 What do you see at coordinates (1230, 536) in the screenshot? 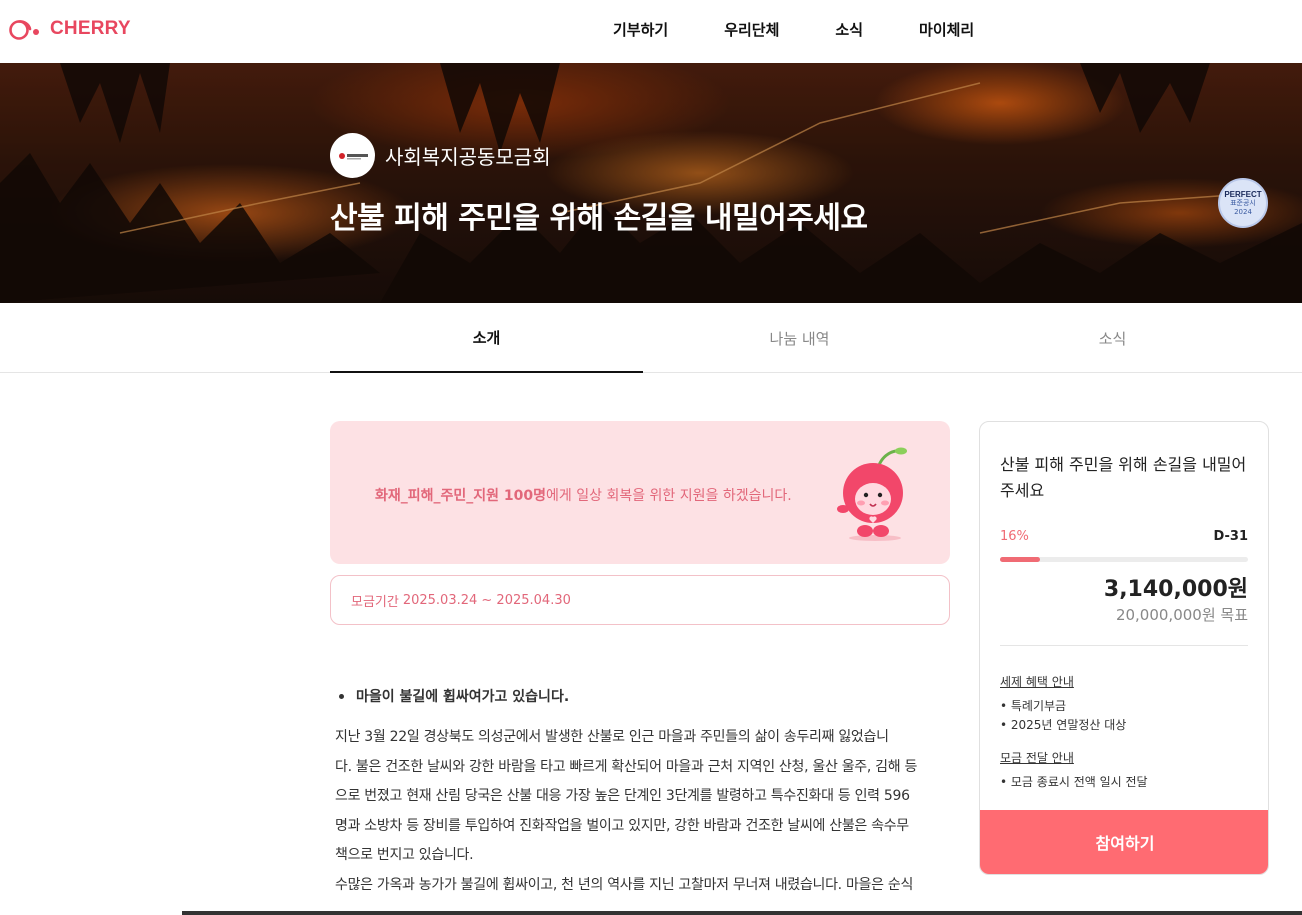
I see `days-remaining: D-31` at bounding box center [1230, 536].